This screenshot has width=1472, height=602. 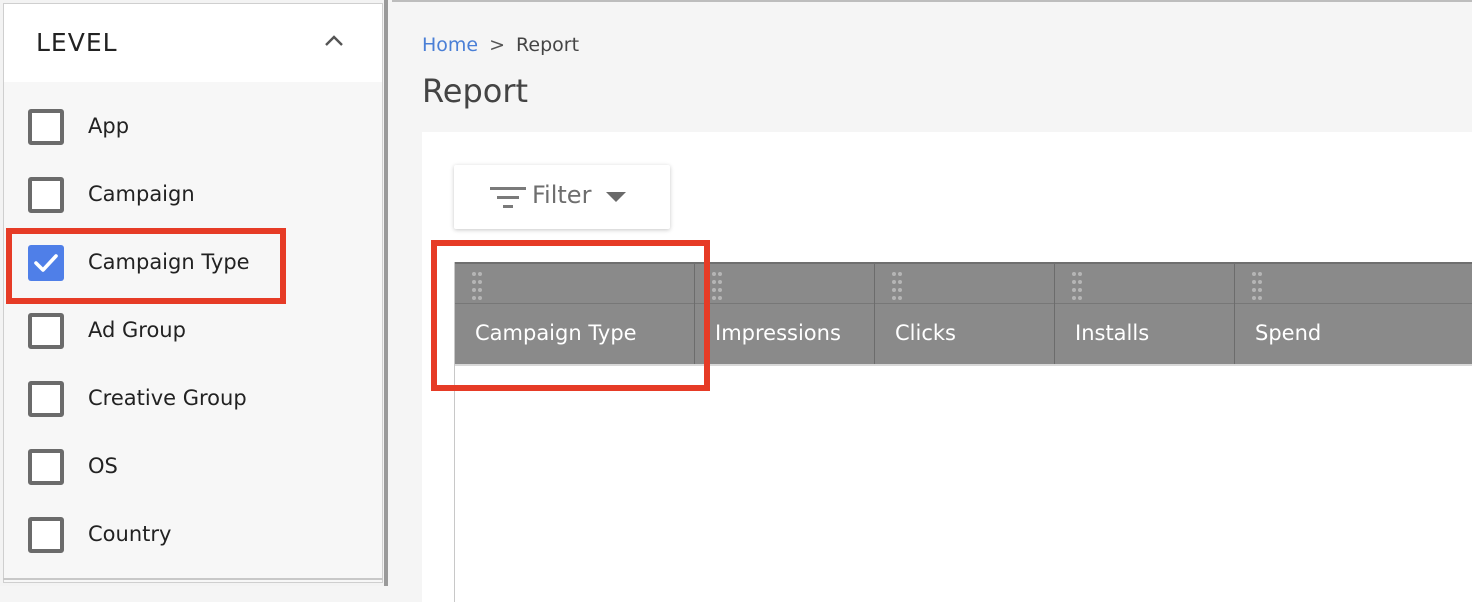 I want to click on level-item-label: Ad Group, so click(x=137, y=330).